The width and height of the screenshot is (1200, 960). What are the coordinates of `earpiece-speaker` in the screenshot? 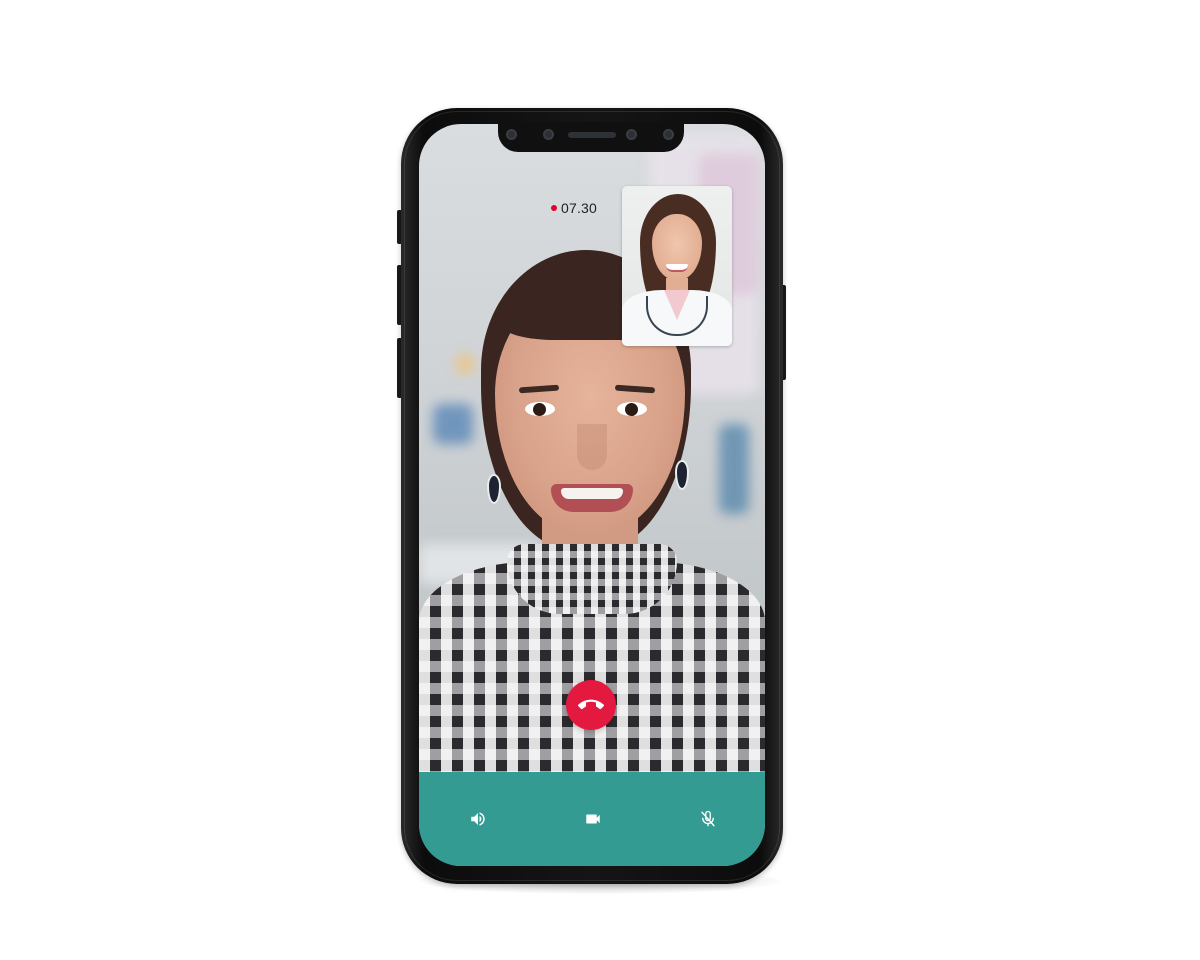 It's located at (592, 135).